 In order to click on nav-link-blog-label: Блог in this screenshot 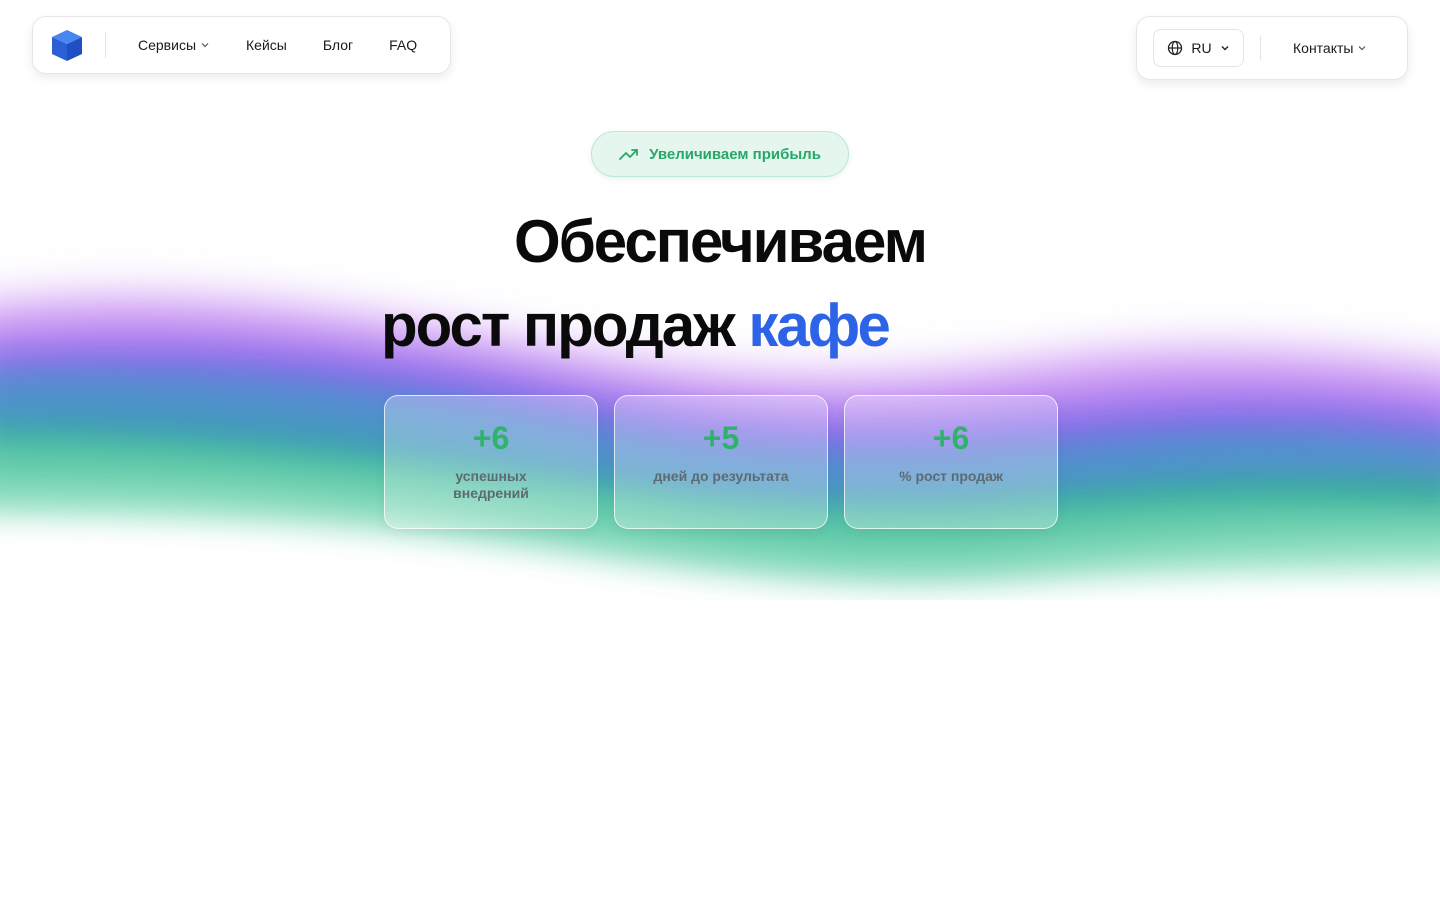, I will do `click(338, 45)`.